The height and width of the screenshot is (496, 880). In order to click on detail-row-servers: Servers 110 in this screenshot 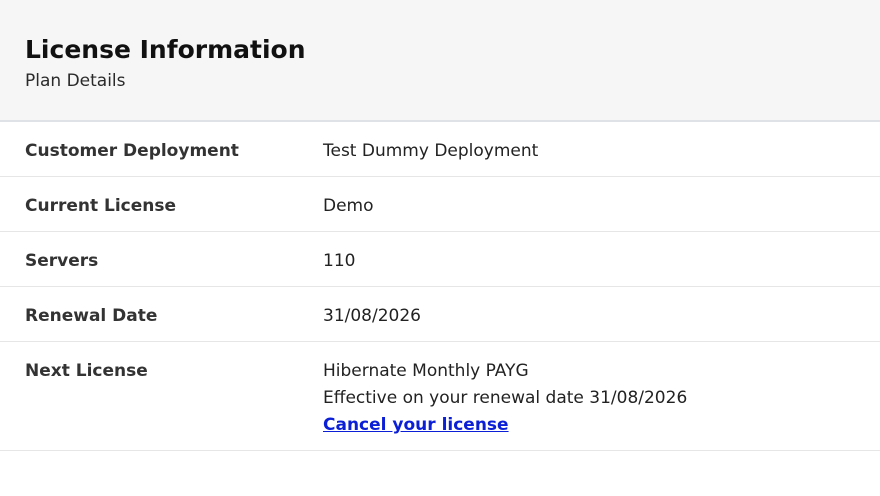, I will do `click(440, 259)`.